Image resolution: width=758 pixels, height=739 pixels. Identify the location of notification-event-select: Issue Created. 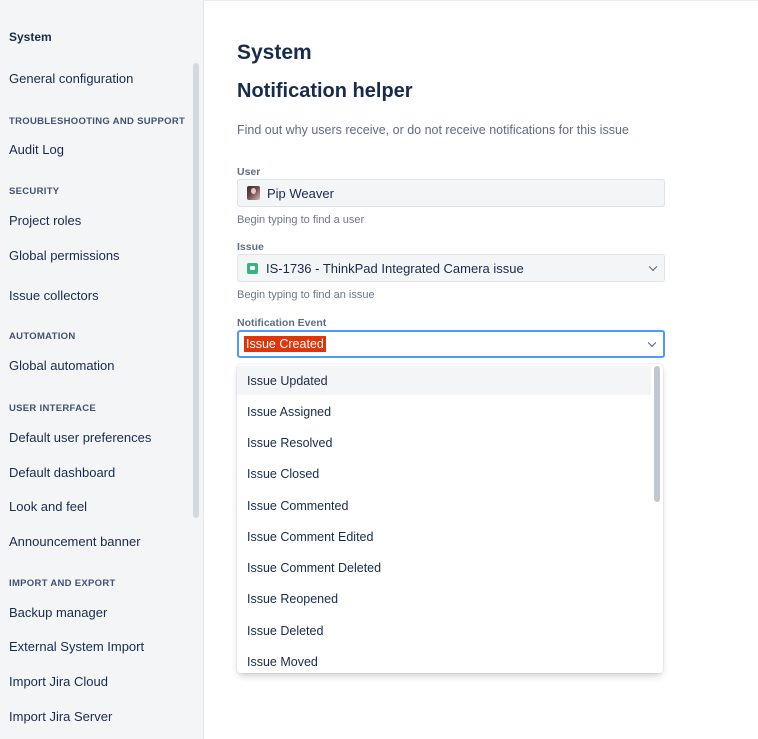
(451, 344).